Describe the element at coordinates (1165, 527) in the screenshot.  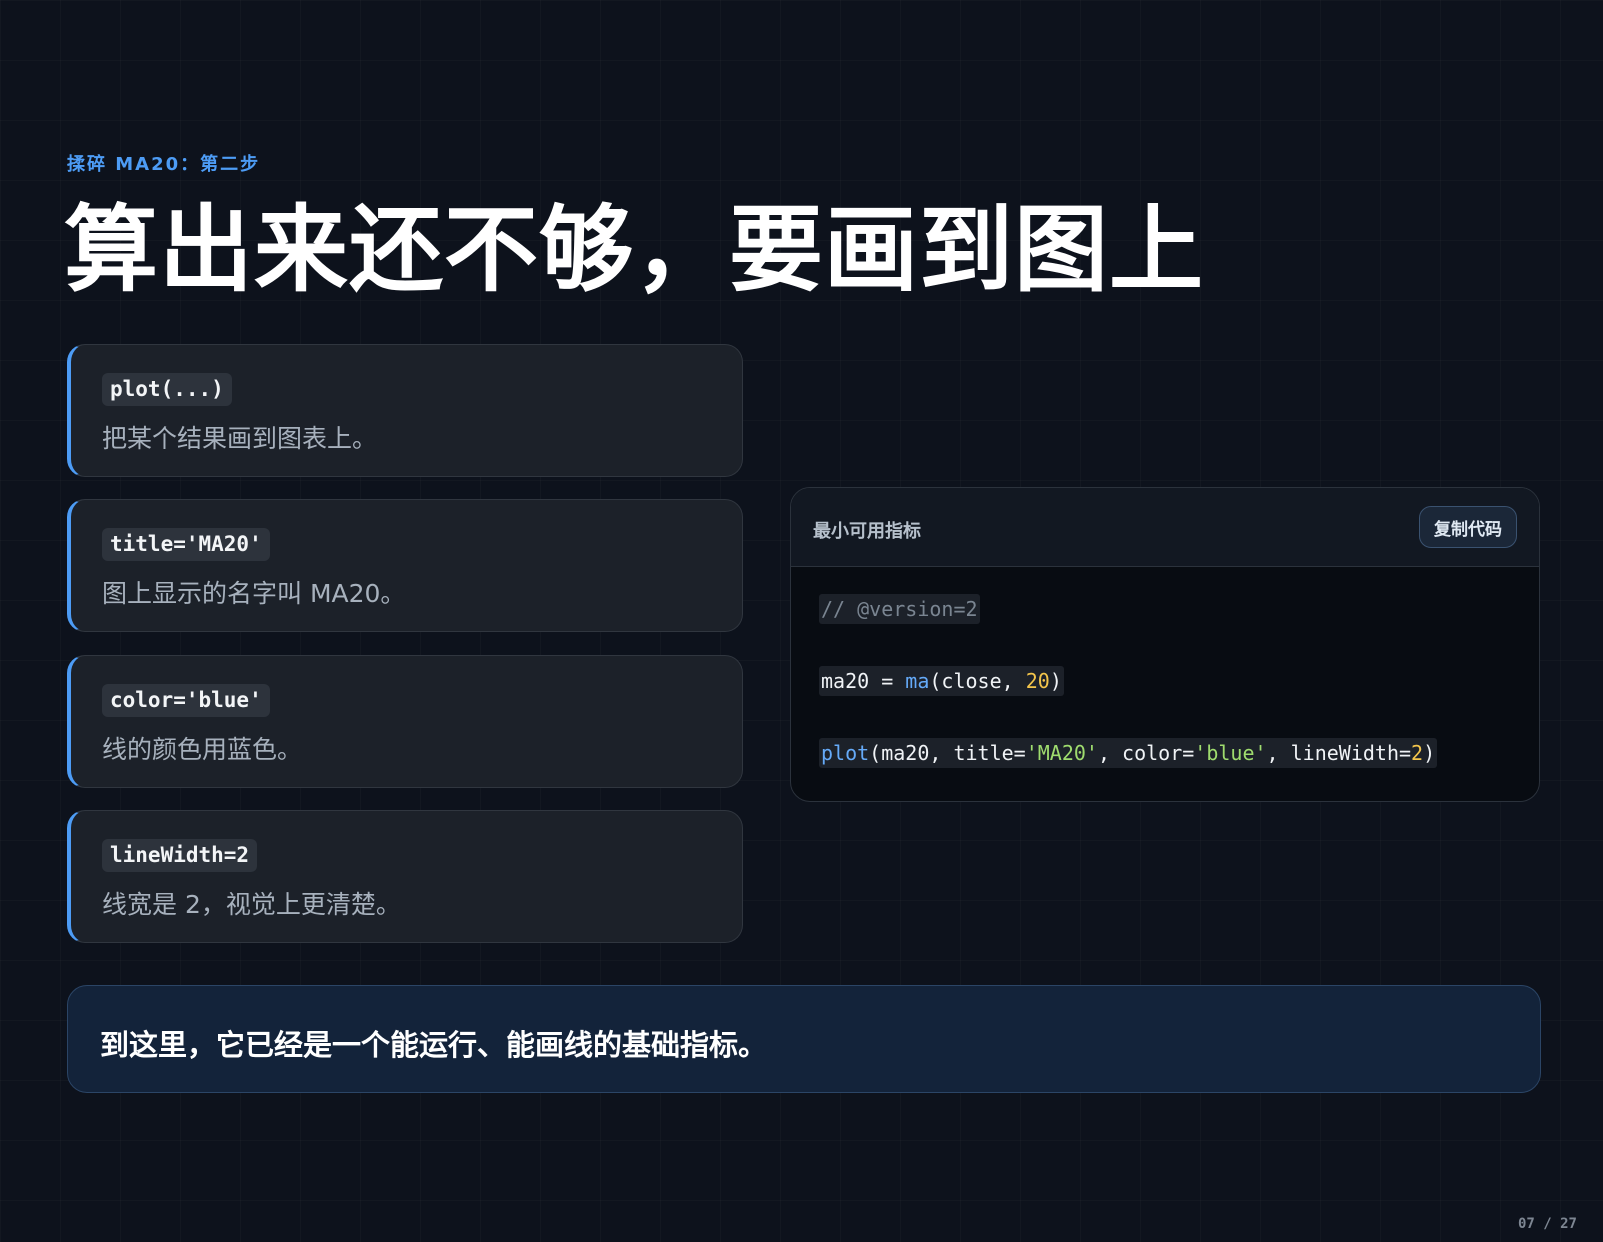
I see `code-panel-header: 最小可用指标 复制代码` at that location.